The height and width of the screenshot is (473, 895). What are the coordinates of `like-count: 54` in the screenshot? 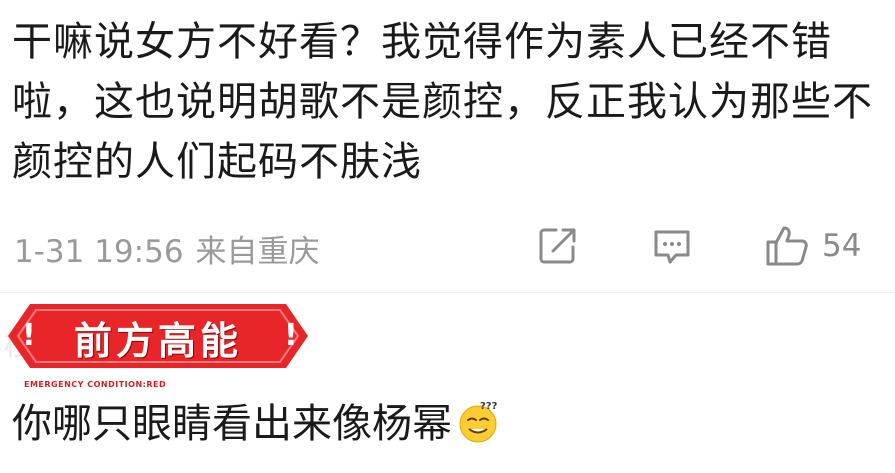 It's located at (842, 246).